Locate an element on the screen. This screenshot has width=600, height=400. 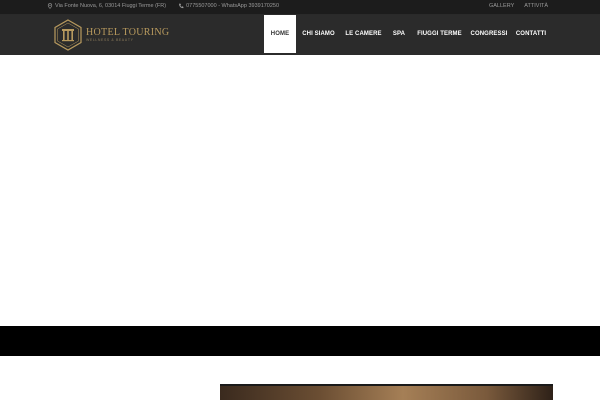
nav-spa: SPA is located at coordinates (399, 34).